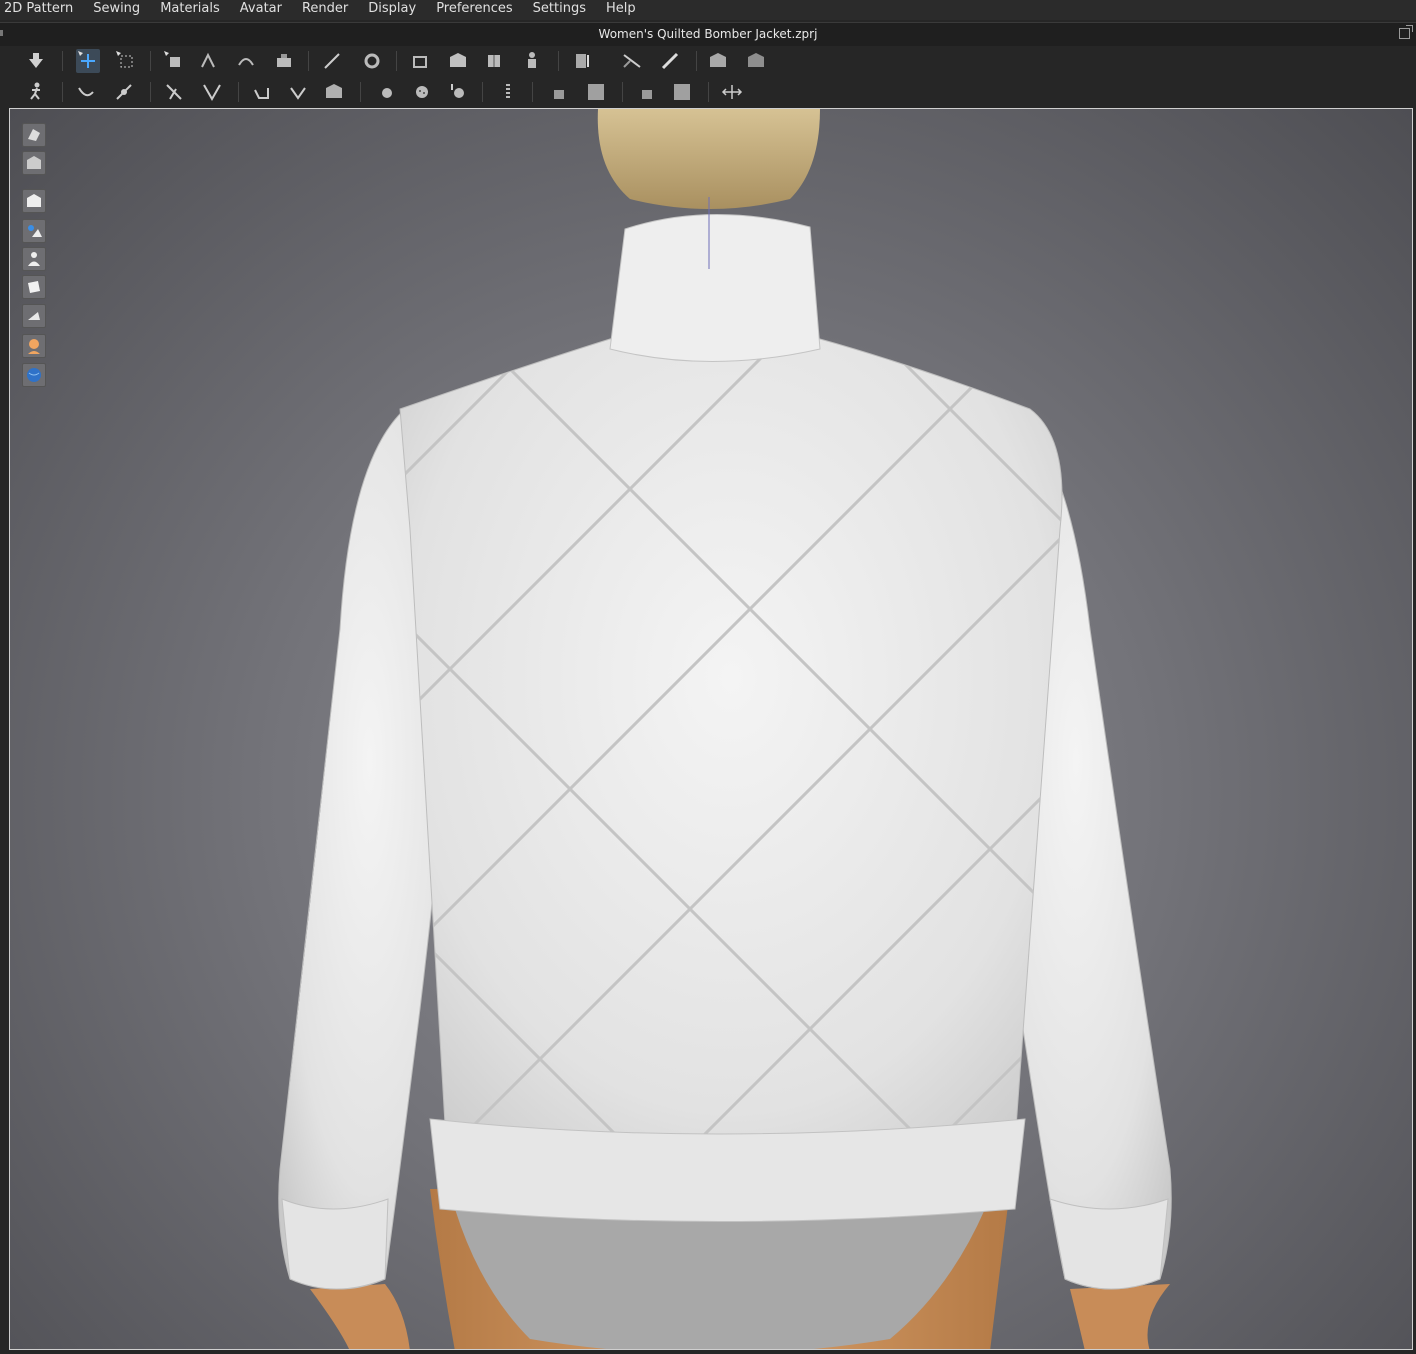 The height and width of the screenshot is (1354, 1416). What do you see at coordinates (34, 346) in the screenshot?
I see `skin-icon` at bounding box center [34, 346].